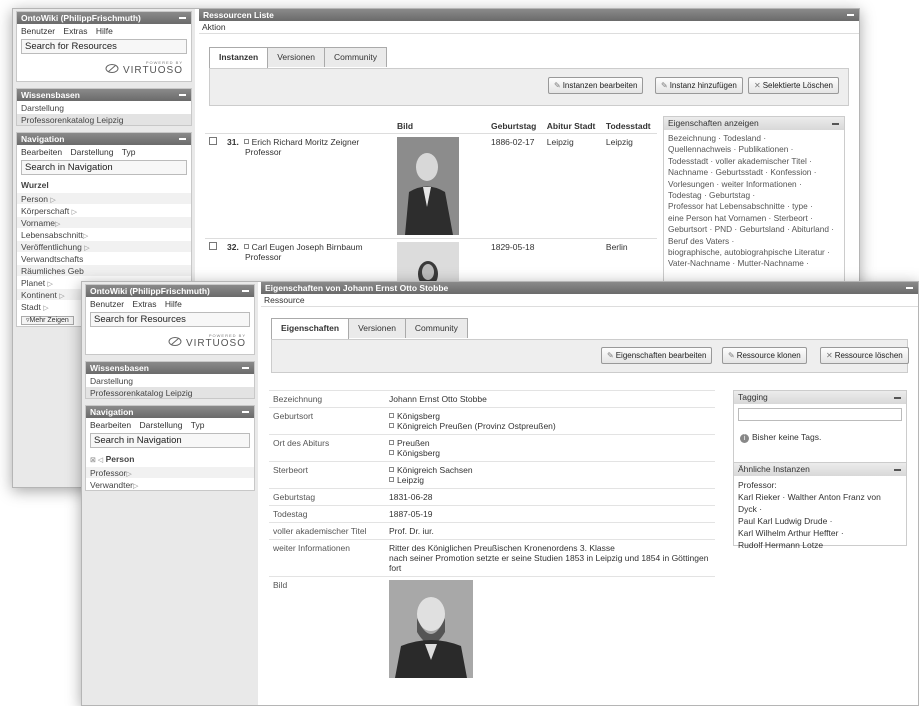 Image resolution: width=919 pixels, height=706 pixels. Describe the element at coordinates (589, 300) in the screenshot. I see `resource-menu: Ressource` at that location.